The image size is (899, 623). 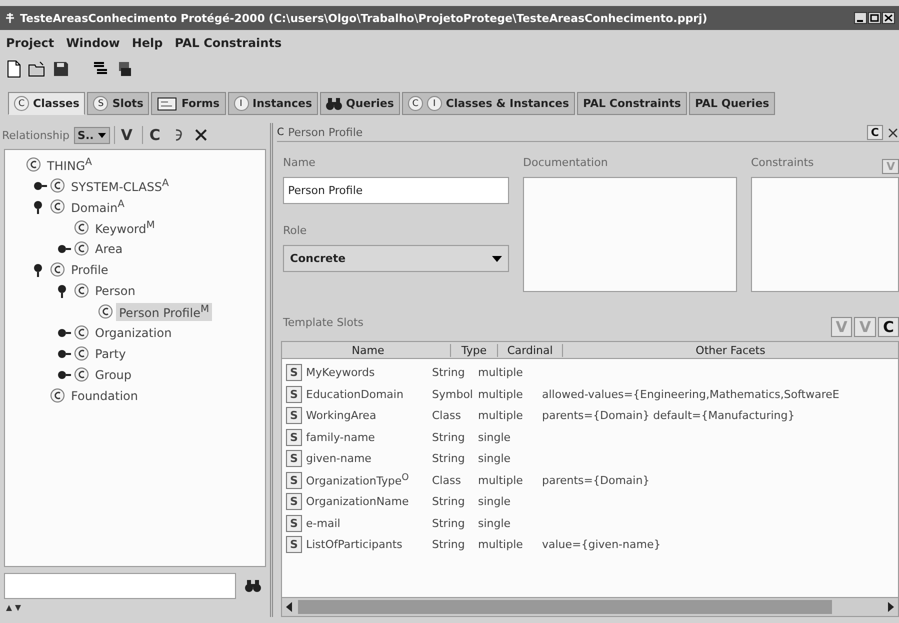 I want to click on menu-item: Window, so click(x=93, y=43).